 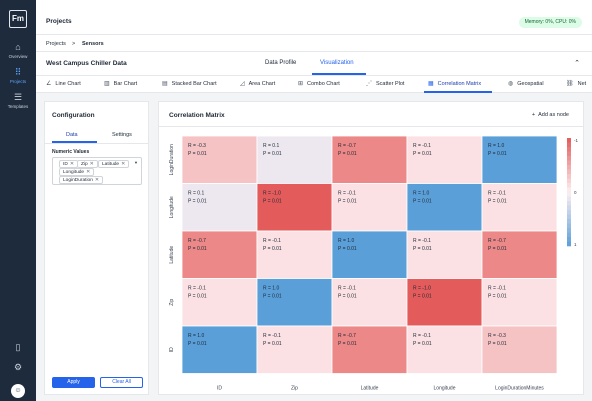 I want to click on tab-label: Bar Chart, so click(x=125, y=84).